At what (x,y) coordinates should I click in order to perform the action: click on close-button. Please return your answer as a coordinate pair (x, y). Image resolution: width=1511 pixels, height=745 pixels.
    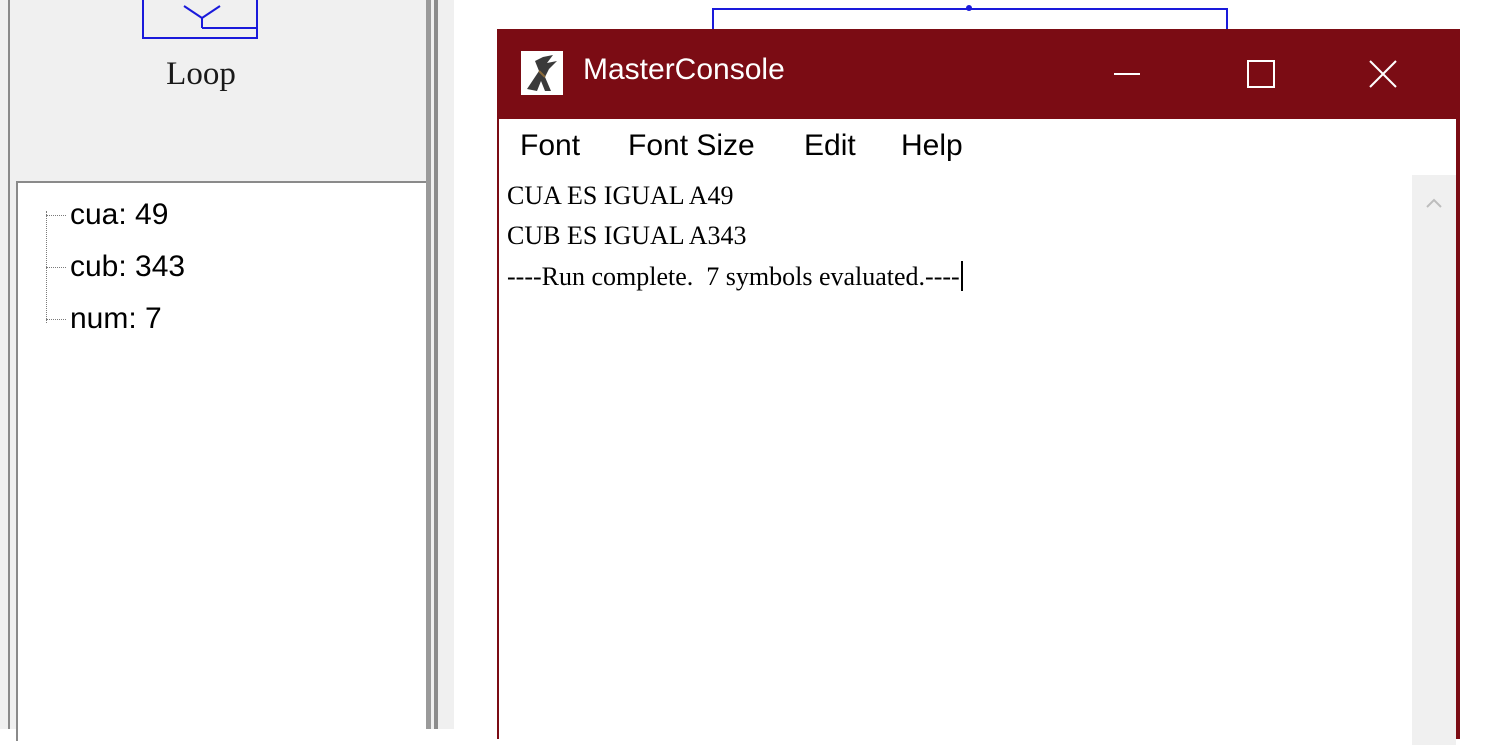
    Looking at the image, I should click on (1383, 74).